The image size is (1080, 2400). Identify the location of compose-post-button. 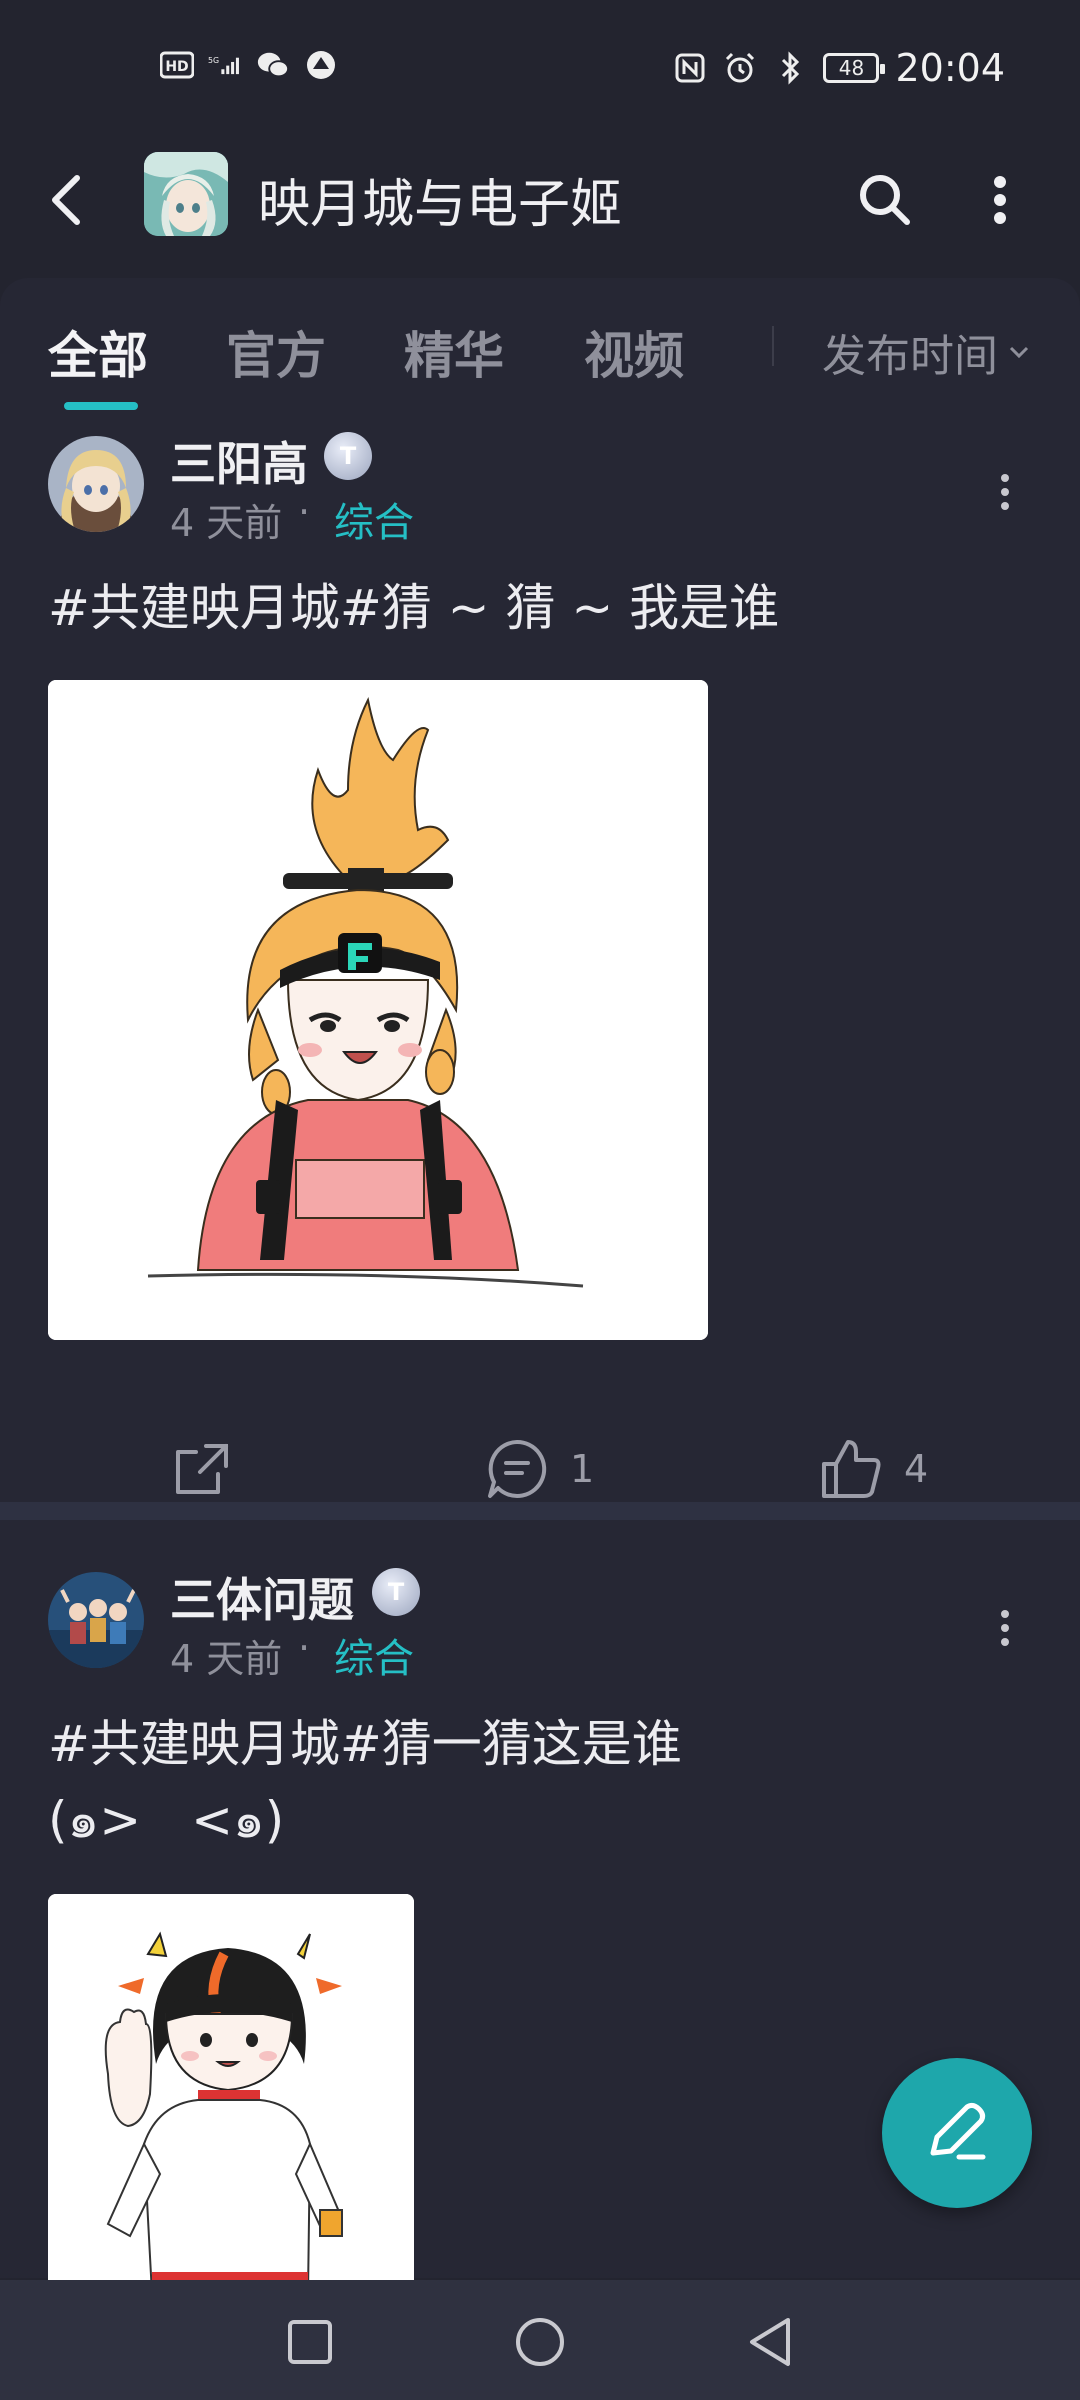
(957, 2133).